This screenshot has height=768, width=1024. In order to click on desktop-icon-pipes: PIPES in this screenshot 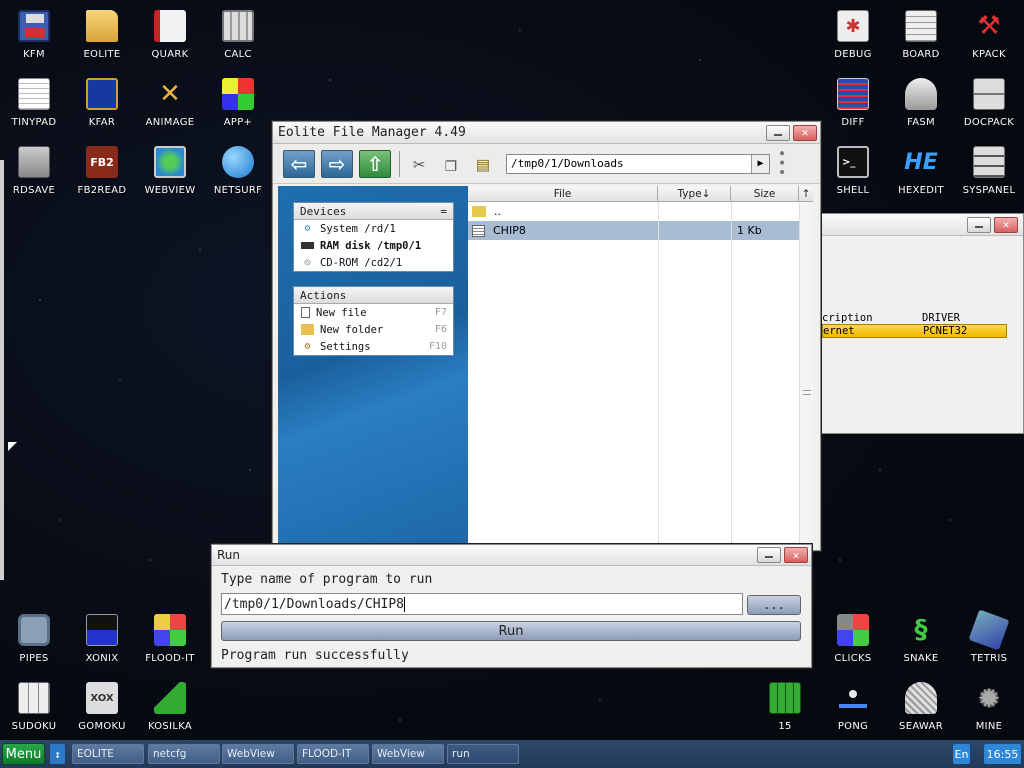, I will do `click(34, 634)`.